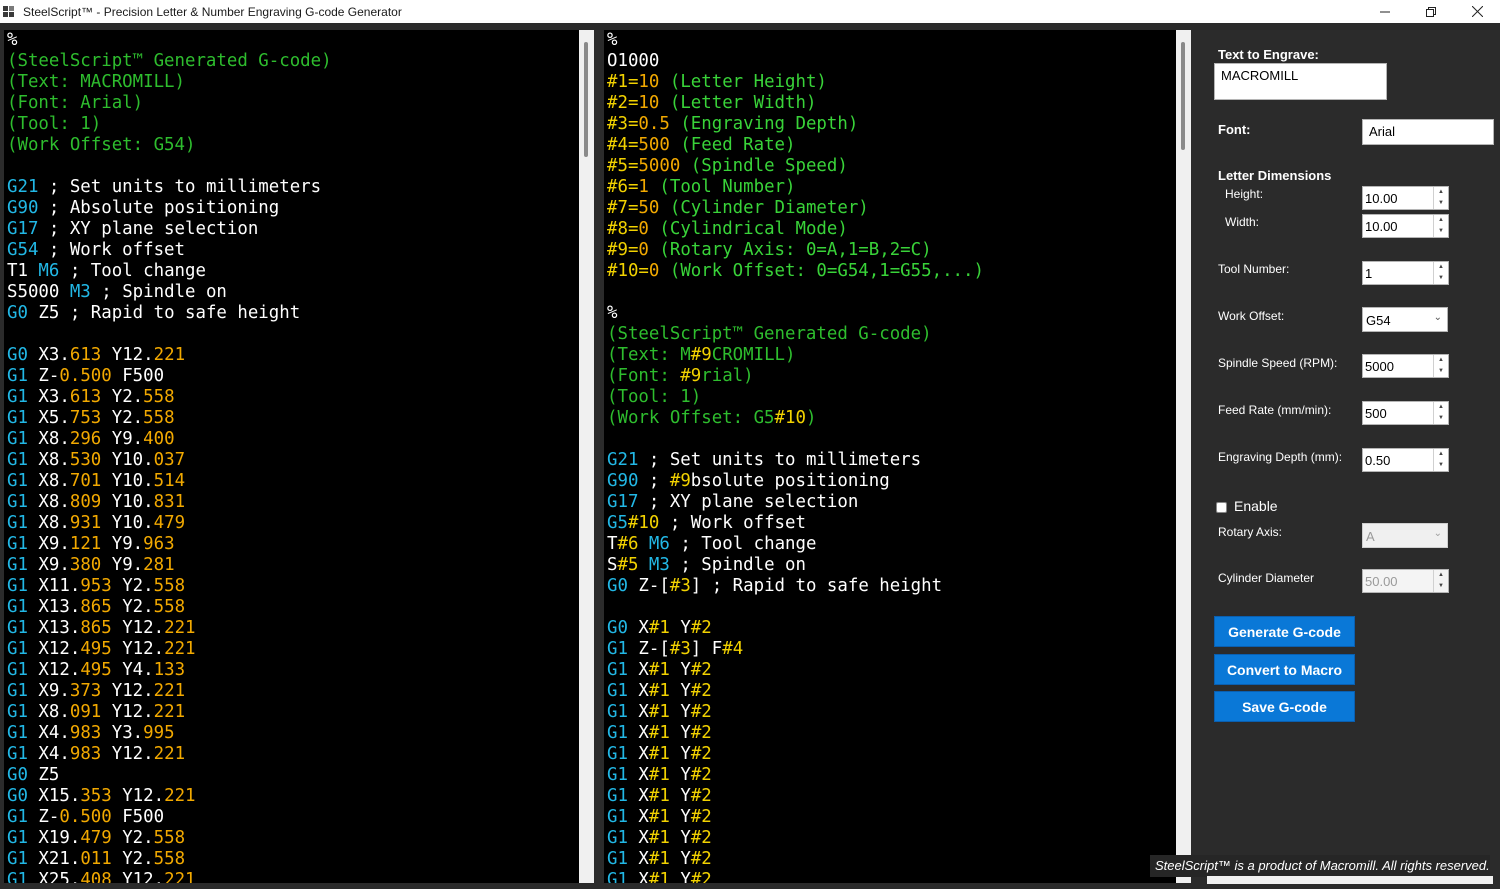 This screenshot has height=889, width=1500. Describe the element at coordinates (628, 544) in the screenshot. I see `code-token: #6` at that location.